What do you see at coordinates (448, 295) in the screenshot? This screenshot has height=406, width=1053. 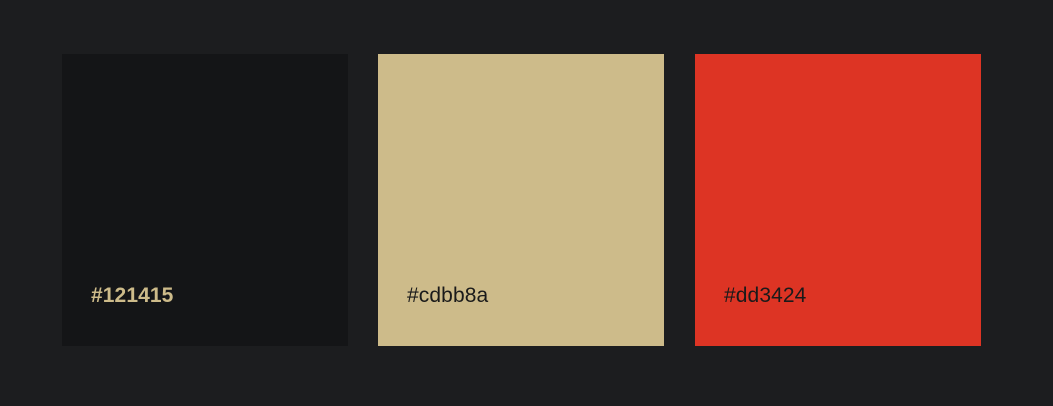 I see `color-swatch-hex-label: #cdbb8a` at bounding box center [448, 295].